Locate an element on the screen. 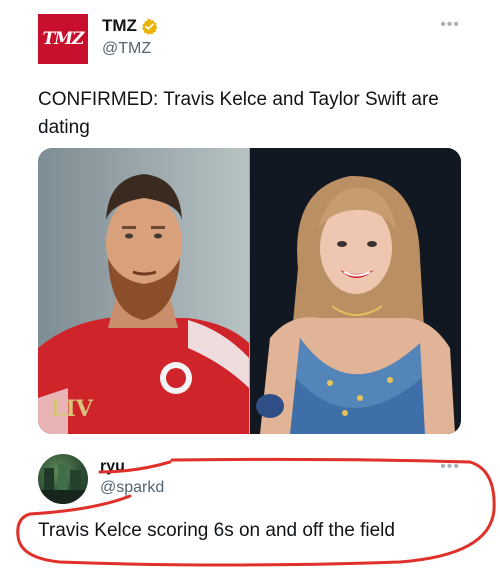  author-handle: @TMZ is located at coordinates (126, 49).